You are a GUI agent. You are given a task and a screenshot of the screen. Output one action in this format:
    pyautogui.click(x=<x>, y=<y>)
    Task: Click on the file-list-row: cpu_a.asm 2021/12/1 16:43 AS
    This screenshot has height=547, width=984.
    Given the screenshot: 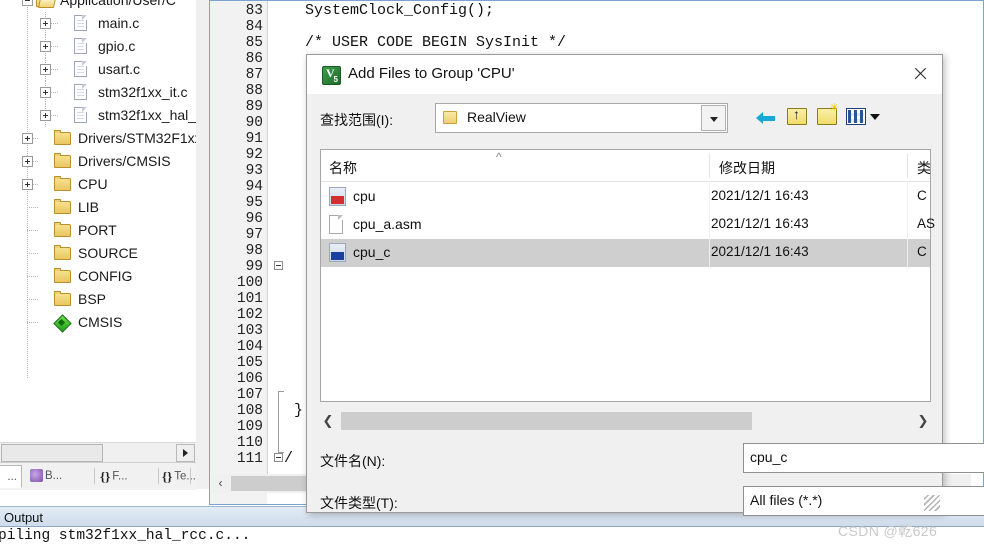 What is the action you would take?
    pyautogui.click(x=628, y=225)
    